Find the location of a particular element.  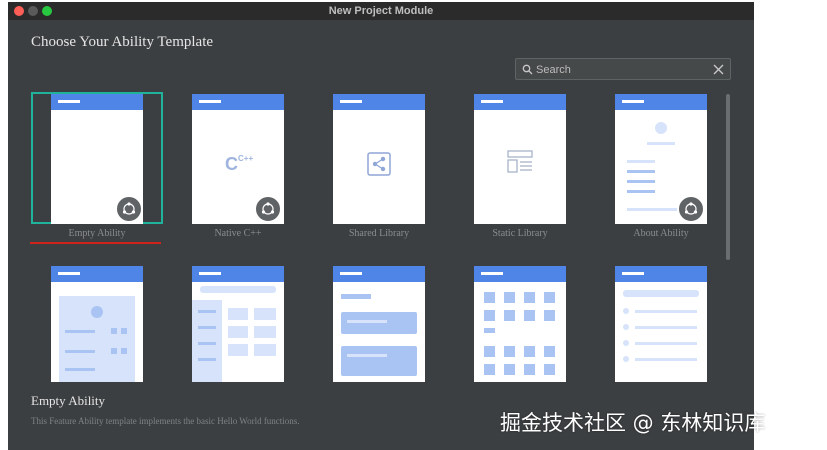

search-input: Search is located at coordinates (623, 69).